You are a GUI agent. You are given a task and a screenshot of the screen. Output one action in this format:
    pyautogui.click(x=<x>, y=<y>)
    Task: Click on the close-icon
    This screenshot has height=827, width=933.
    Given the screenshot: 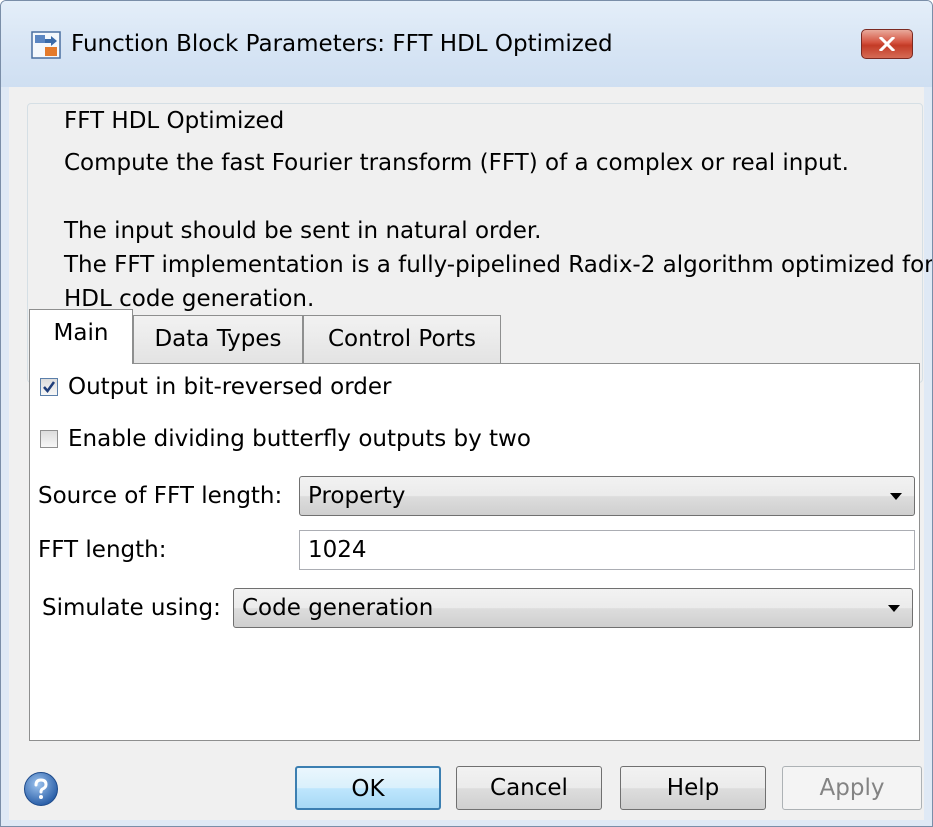 What is the action you would take?
    pyautogui.click(x=887, y=44)
    